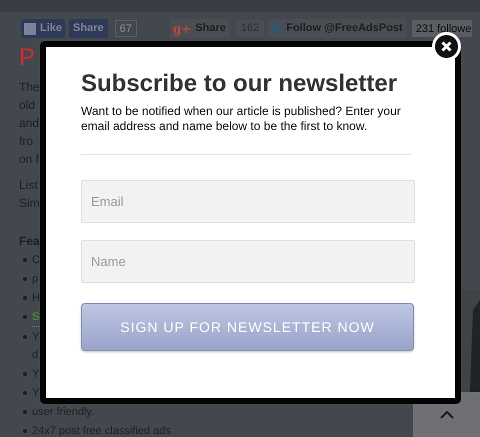  I want to click on bird-icon, so click(277, 28).